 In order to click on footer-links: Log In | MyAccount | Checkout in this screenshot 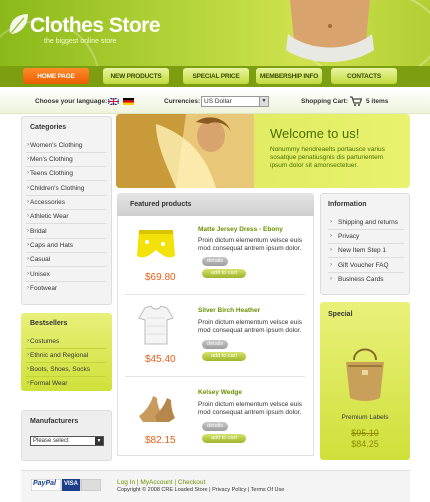, I will do `click(161, 482)`.